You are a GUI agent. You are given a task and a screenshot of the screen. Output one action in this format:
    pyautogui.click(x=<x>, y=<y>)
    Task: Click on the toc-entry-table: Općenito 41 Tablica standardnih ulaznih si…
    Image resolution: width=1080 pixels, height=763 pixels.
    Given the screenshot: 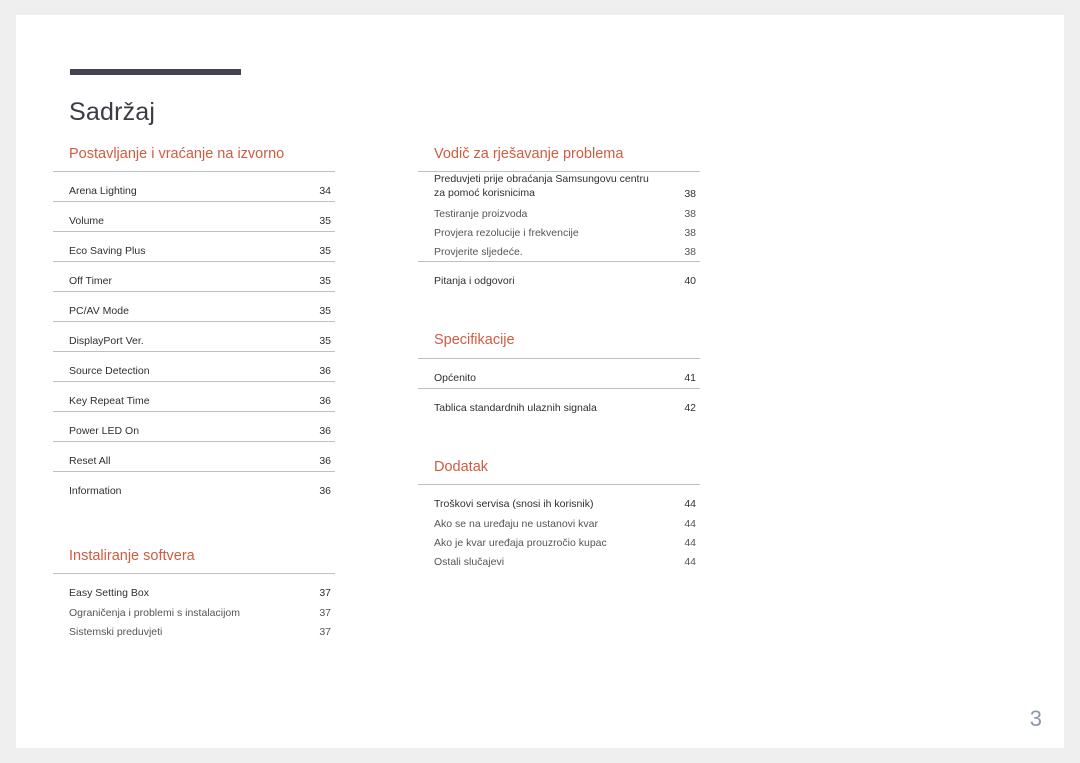 What is the action you would take?
    pyautogui.click(x=559, y=387)
    